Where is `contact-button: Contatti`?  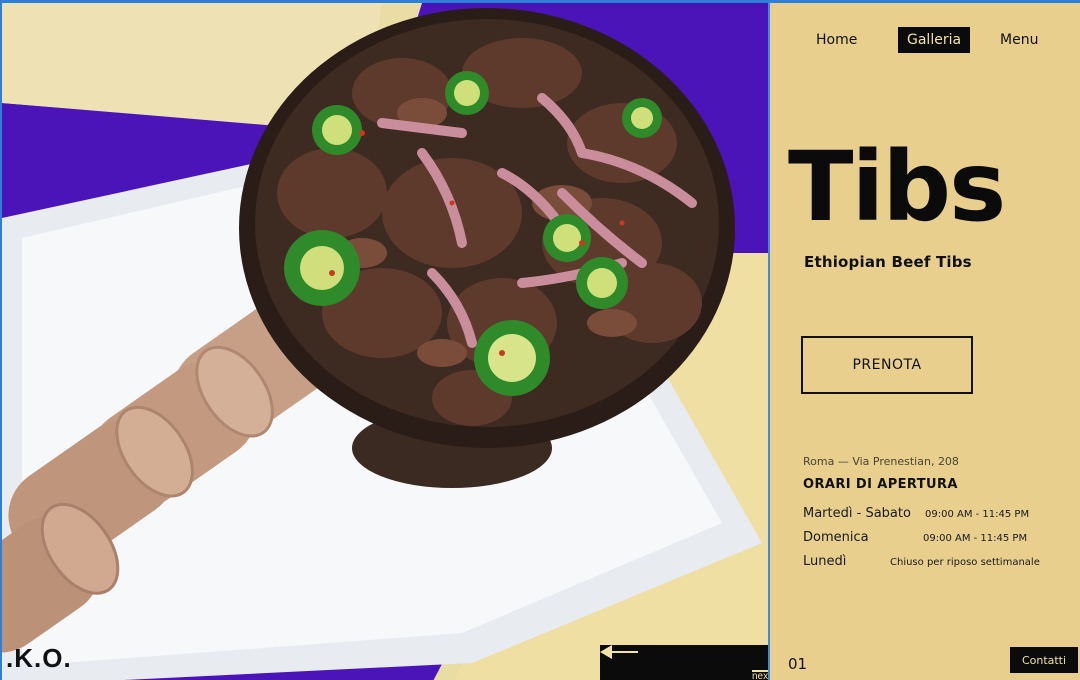
contact-button: Contatti is located at coordinates (1044, 660).